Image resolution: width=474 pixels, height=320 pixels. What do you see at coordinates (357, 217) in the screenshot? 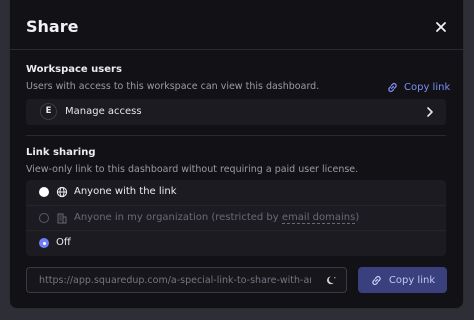
I see `option-organization-label-suffix: )` at bounding box center [357, 217].